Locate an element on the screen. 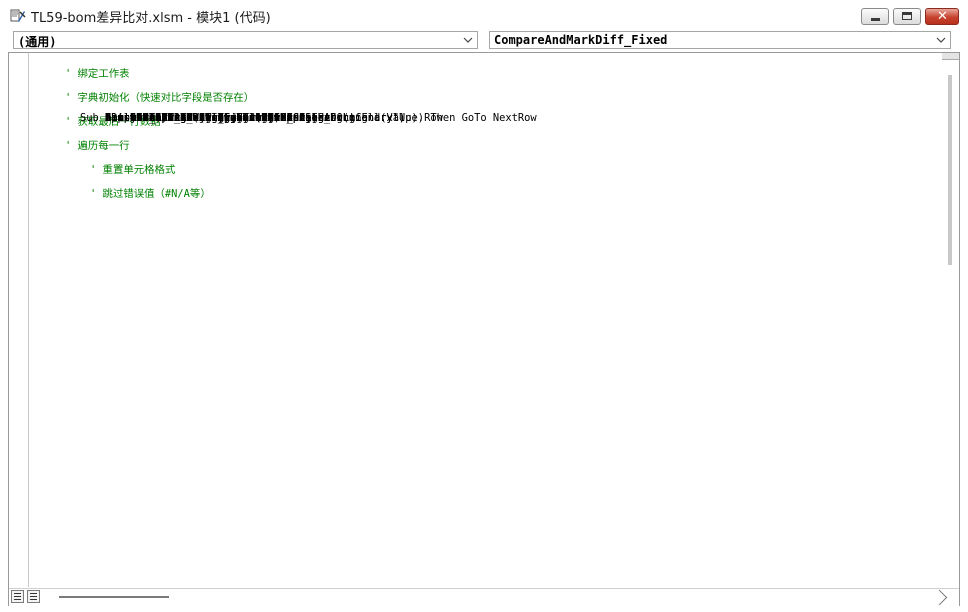 The image size is (968, 612). procedure-dropdown-value: CompareAndMarkDiff_Fixed is located at coordinates (581, 40).